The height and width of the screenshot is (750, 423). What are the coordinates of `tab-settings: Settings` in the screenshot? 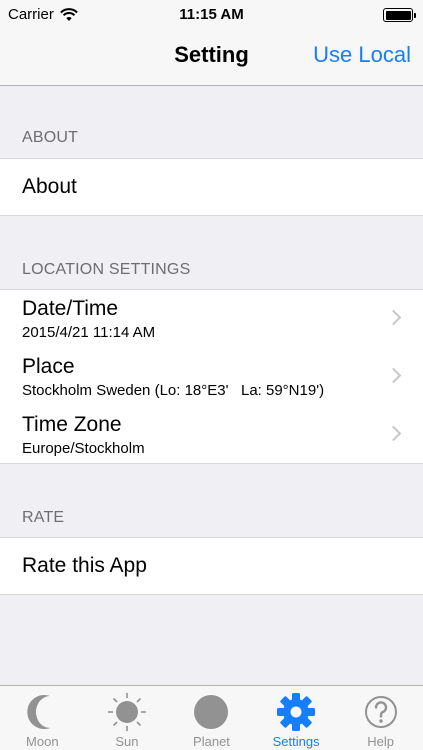 It's located at (296, 718).